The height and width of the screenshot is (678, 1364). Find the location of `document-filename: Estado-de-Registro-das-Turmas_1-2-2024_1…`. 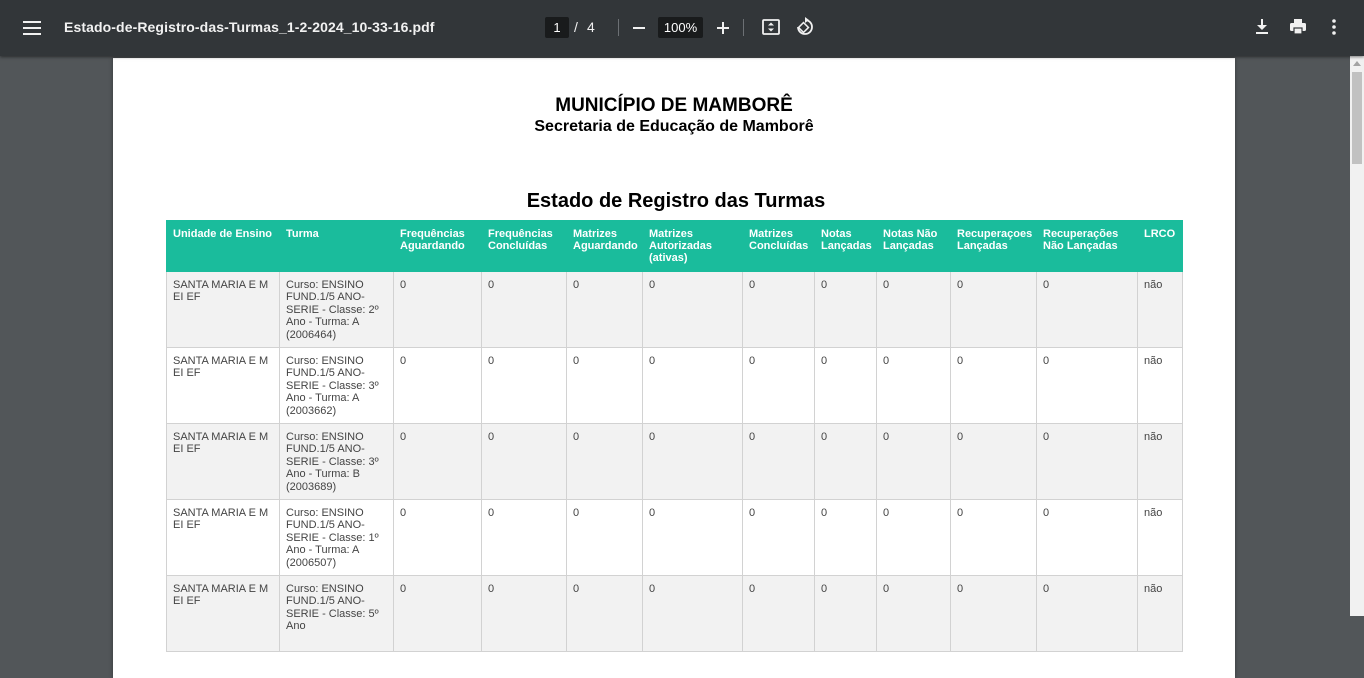

document-filename: Estado-de-Registro-das-Turmas_1-2-2024_1… is located at coordinates (249, 27).